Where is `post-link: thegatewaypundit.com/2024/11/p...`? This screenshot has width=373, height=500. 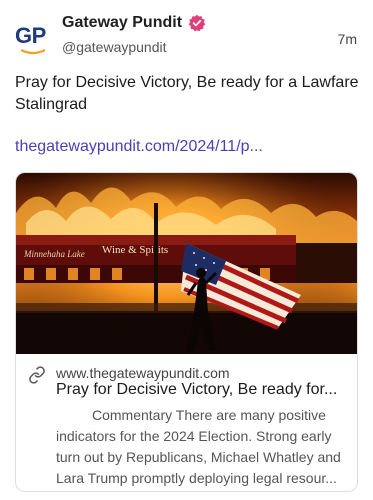 post-link: thegatewaypundit.com/2024/11/p... is located at coordinates (139, 147).